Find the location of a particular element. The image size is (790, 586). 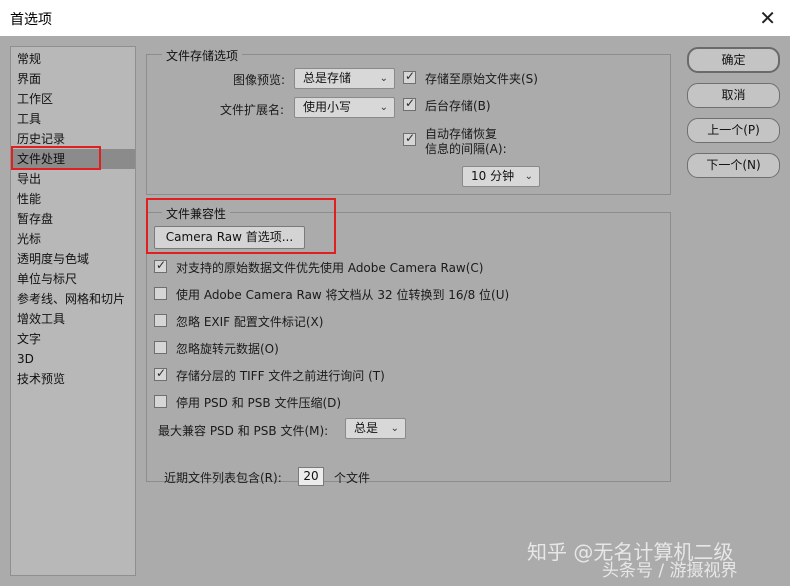

file-extension-select: 使用小写 ⌄ is located at coordinates (344, 107).